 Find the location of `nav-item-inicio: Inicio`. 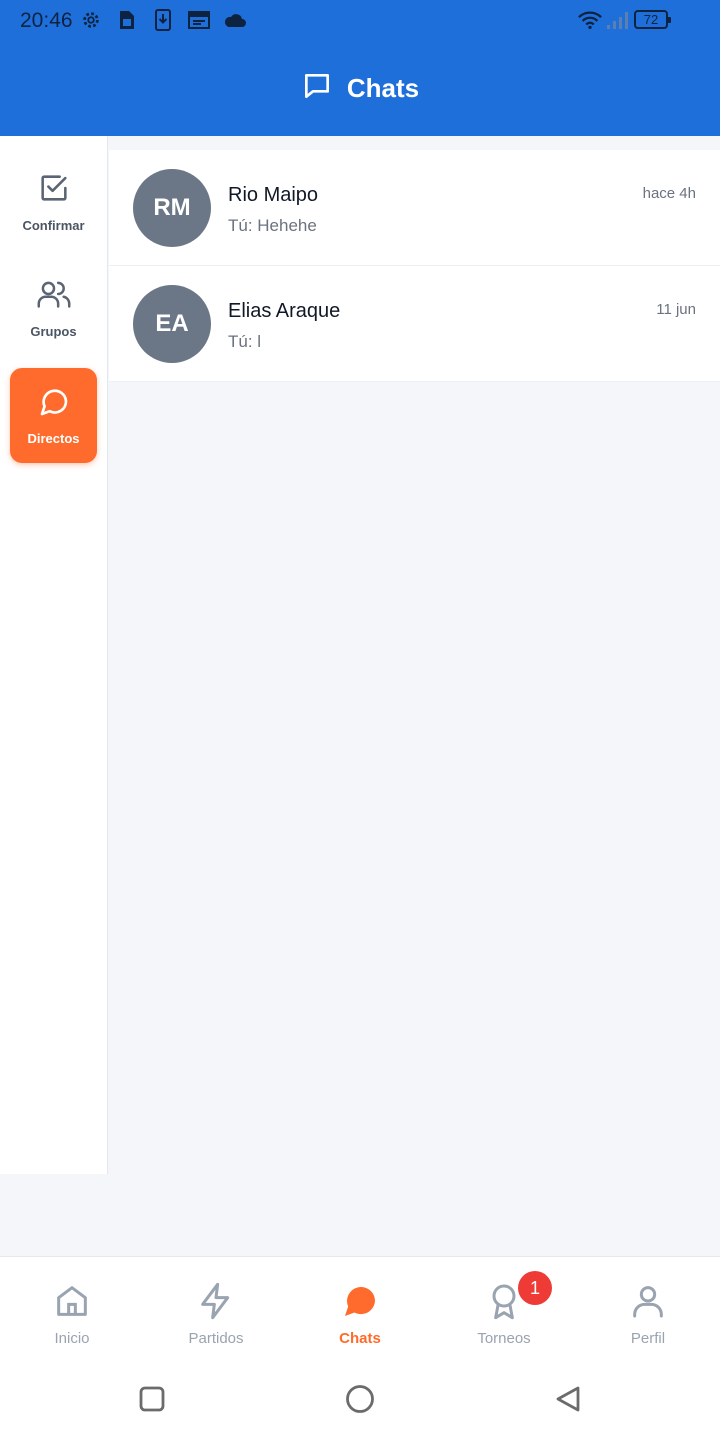

nav-item-inicio: Inicio is located at coordinates (72, 1308).